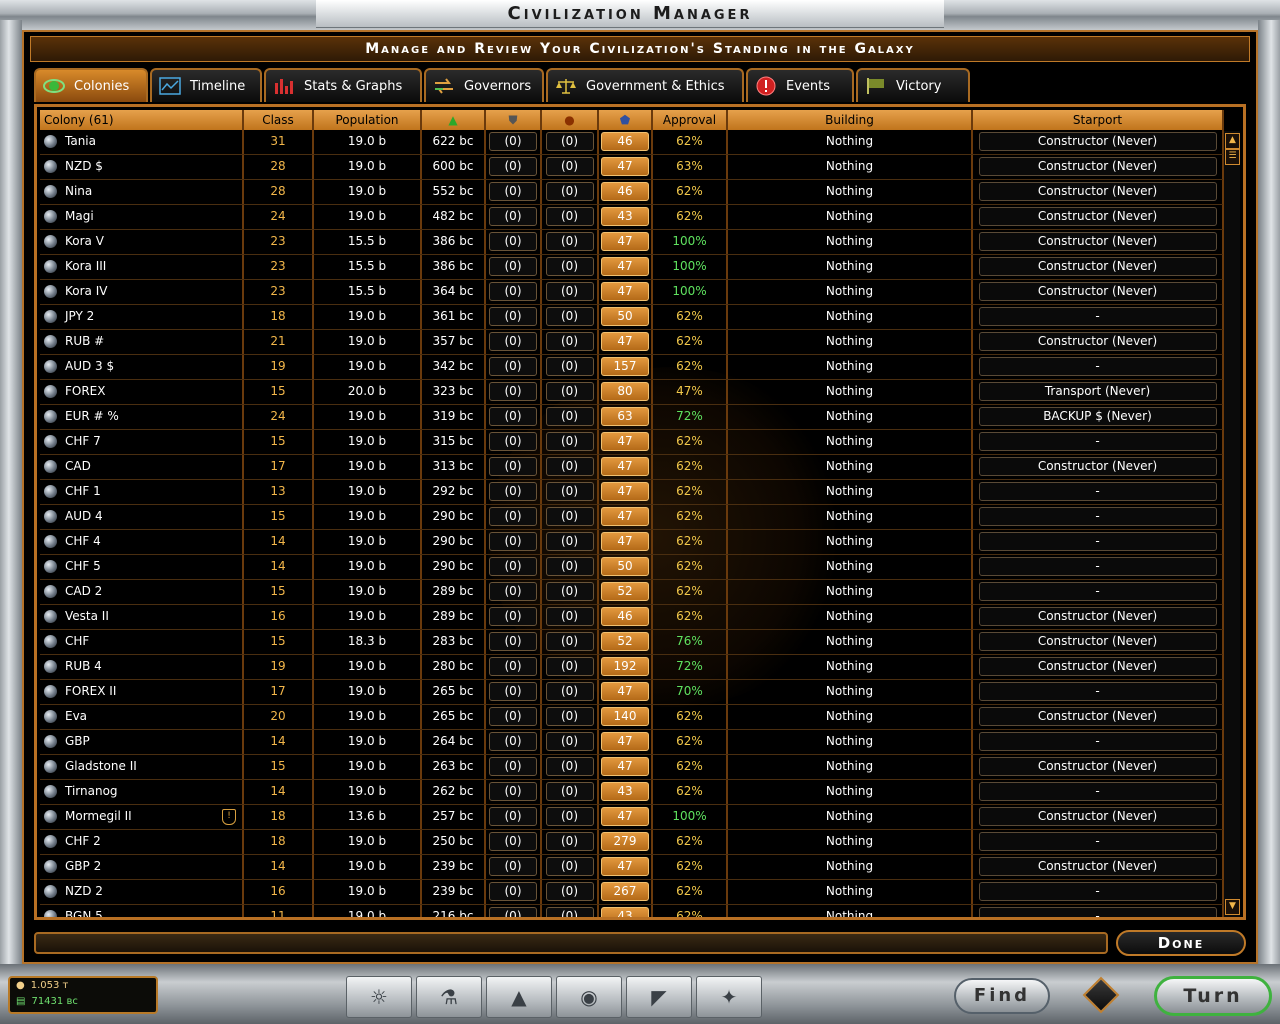  What do you see at coordinates (632, 842) in the screenshot?
I see `table-row: CHF 2 18 19.0 b 250 bc (0) (0) 279 62% Nothing -` at bounding box center [632, 842].